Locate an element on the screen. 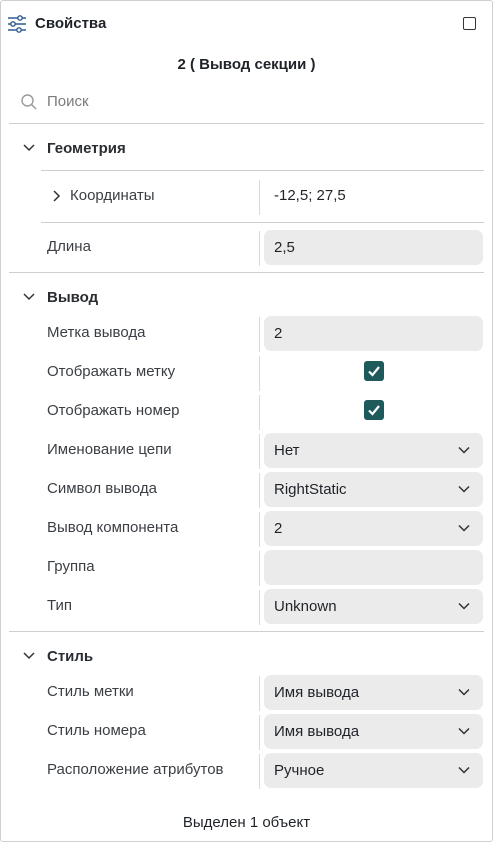  row-number-style: Стиль номера Имя вывода is located at coordinates (246, 731).